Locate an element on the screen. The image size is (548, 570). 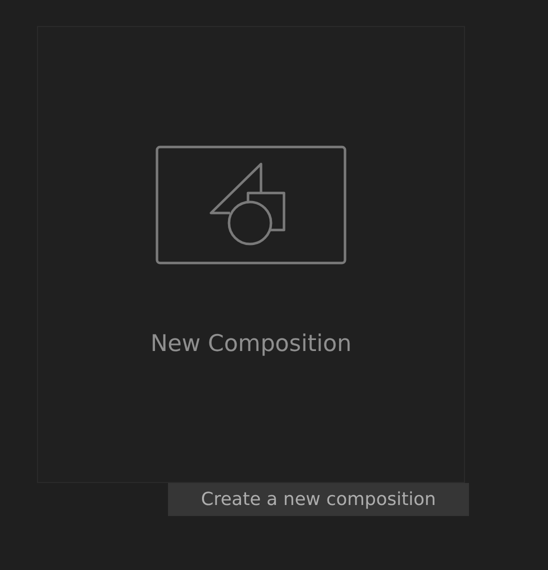
composition-icon is located at coordinates (250, 205).